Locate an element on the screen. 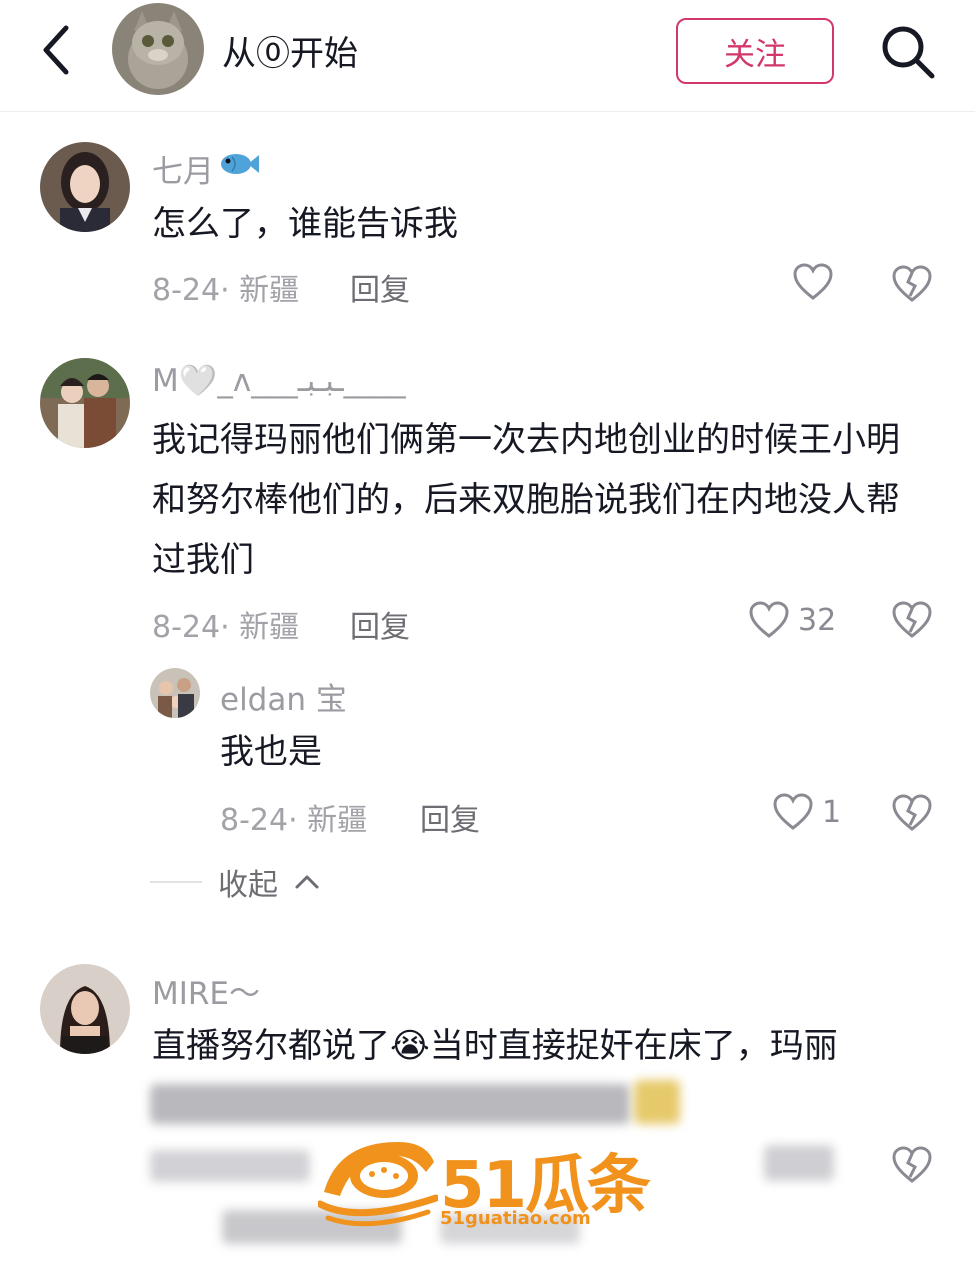 The width and height of the screenshot is (975, 1280). comment-text: 怎么了，谁能告诉我 is located at coordinates (305, 224).